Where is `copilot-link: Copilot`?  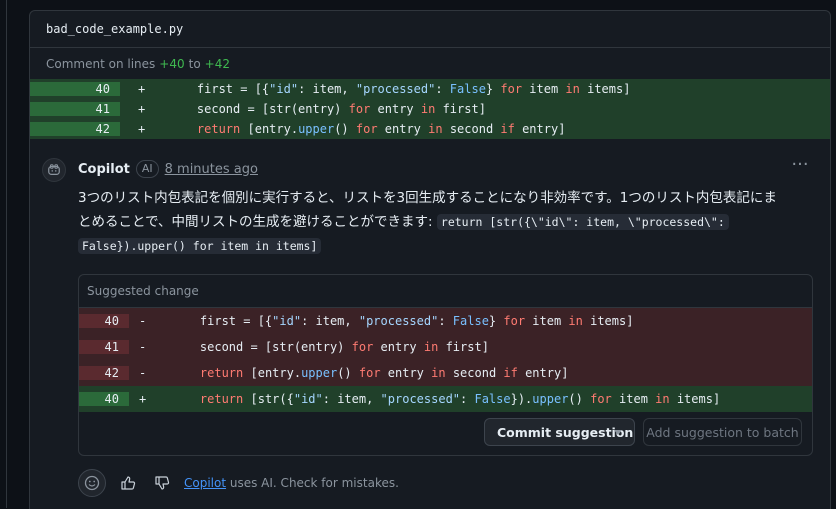 copilot-link: Copilot is located at coordinates (205, 483).